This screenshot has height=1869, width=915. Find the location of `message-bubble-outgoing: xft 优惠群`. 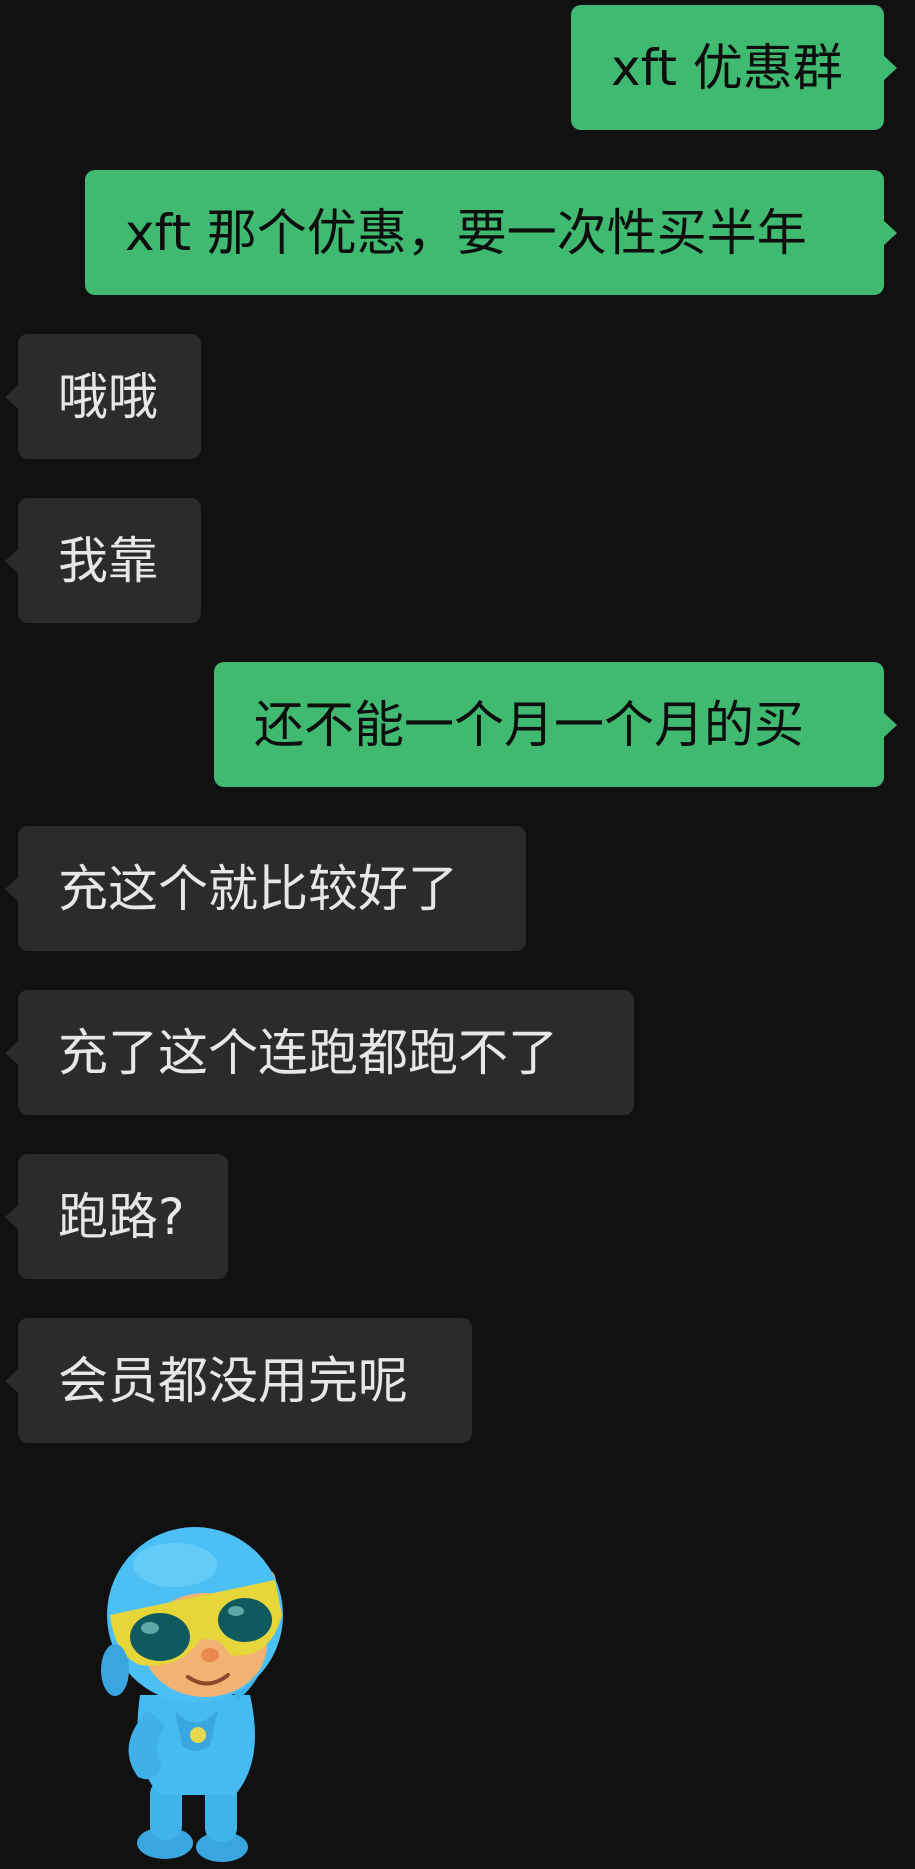

message-bubble-outgoing: xft 优惠群 is located at coordinates (734, 67).